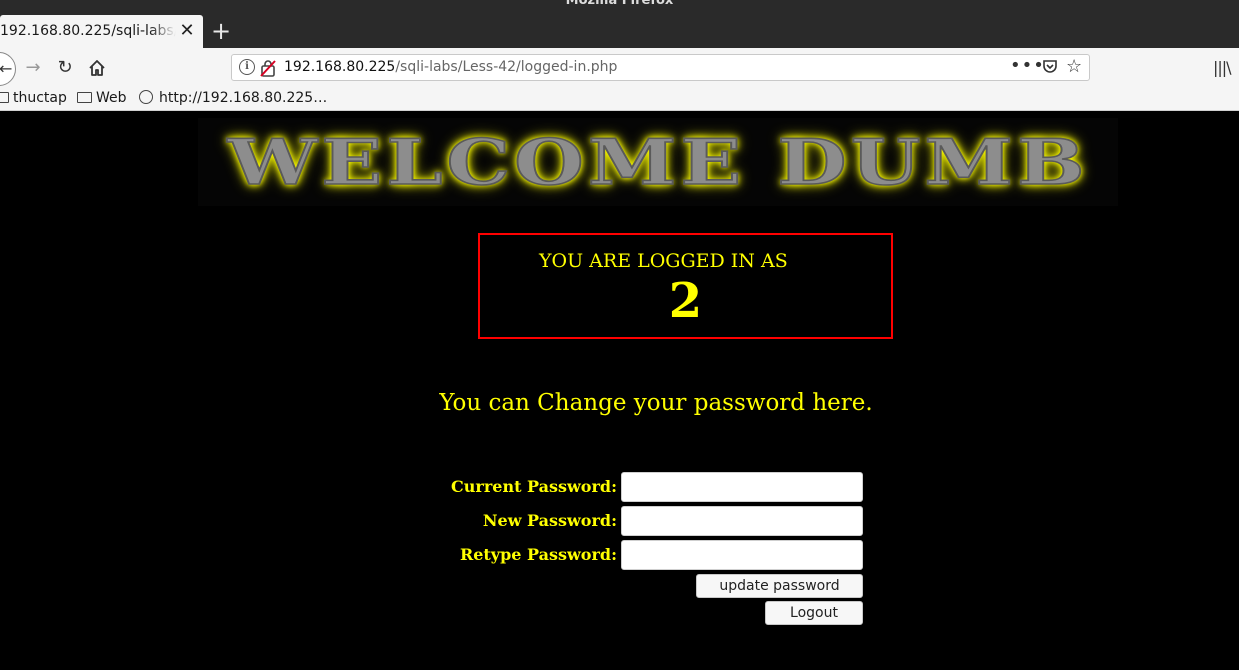 The image size is (1239, 670). I want to click on logout-button: Logout, so click(814, 613).